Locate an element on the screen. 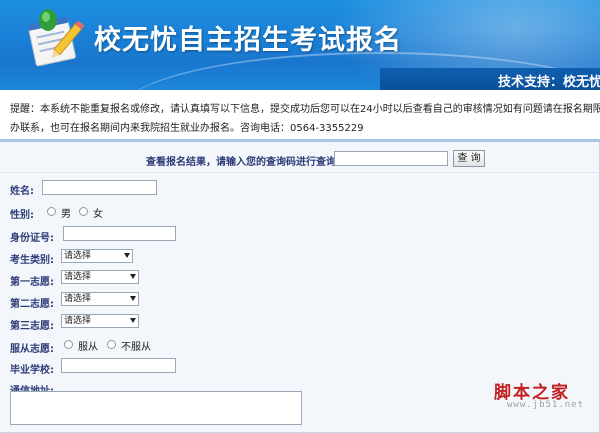  name-label: 姓名: is located at coordinates (22, 191).